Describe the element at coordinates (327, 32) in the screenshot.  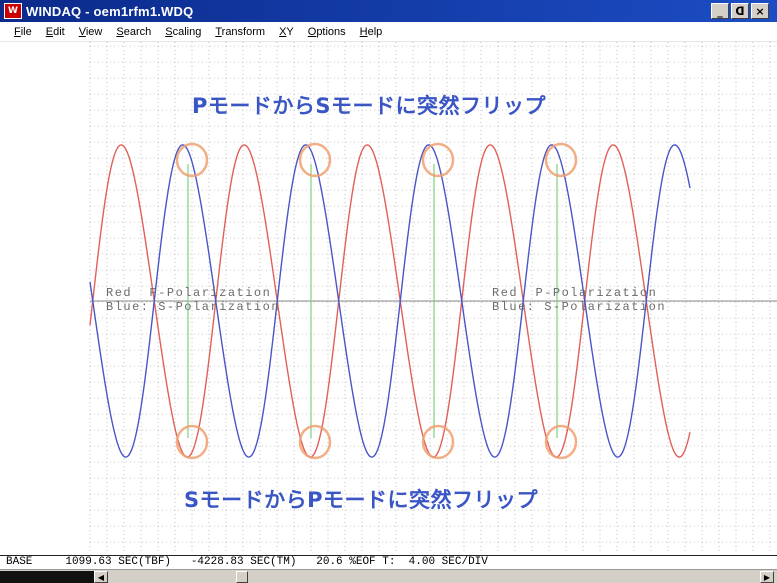
I see `menu-options: Options` at that location.